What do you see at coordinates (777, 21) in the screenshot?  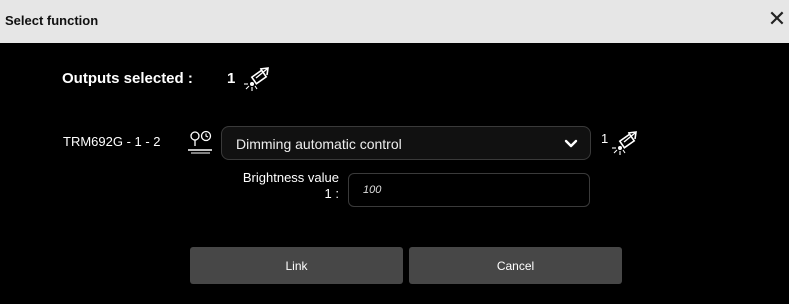 I see `close-button: ✕` at bounding box center [777, 21].